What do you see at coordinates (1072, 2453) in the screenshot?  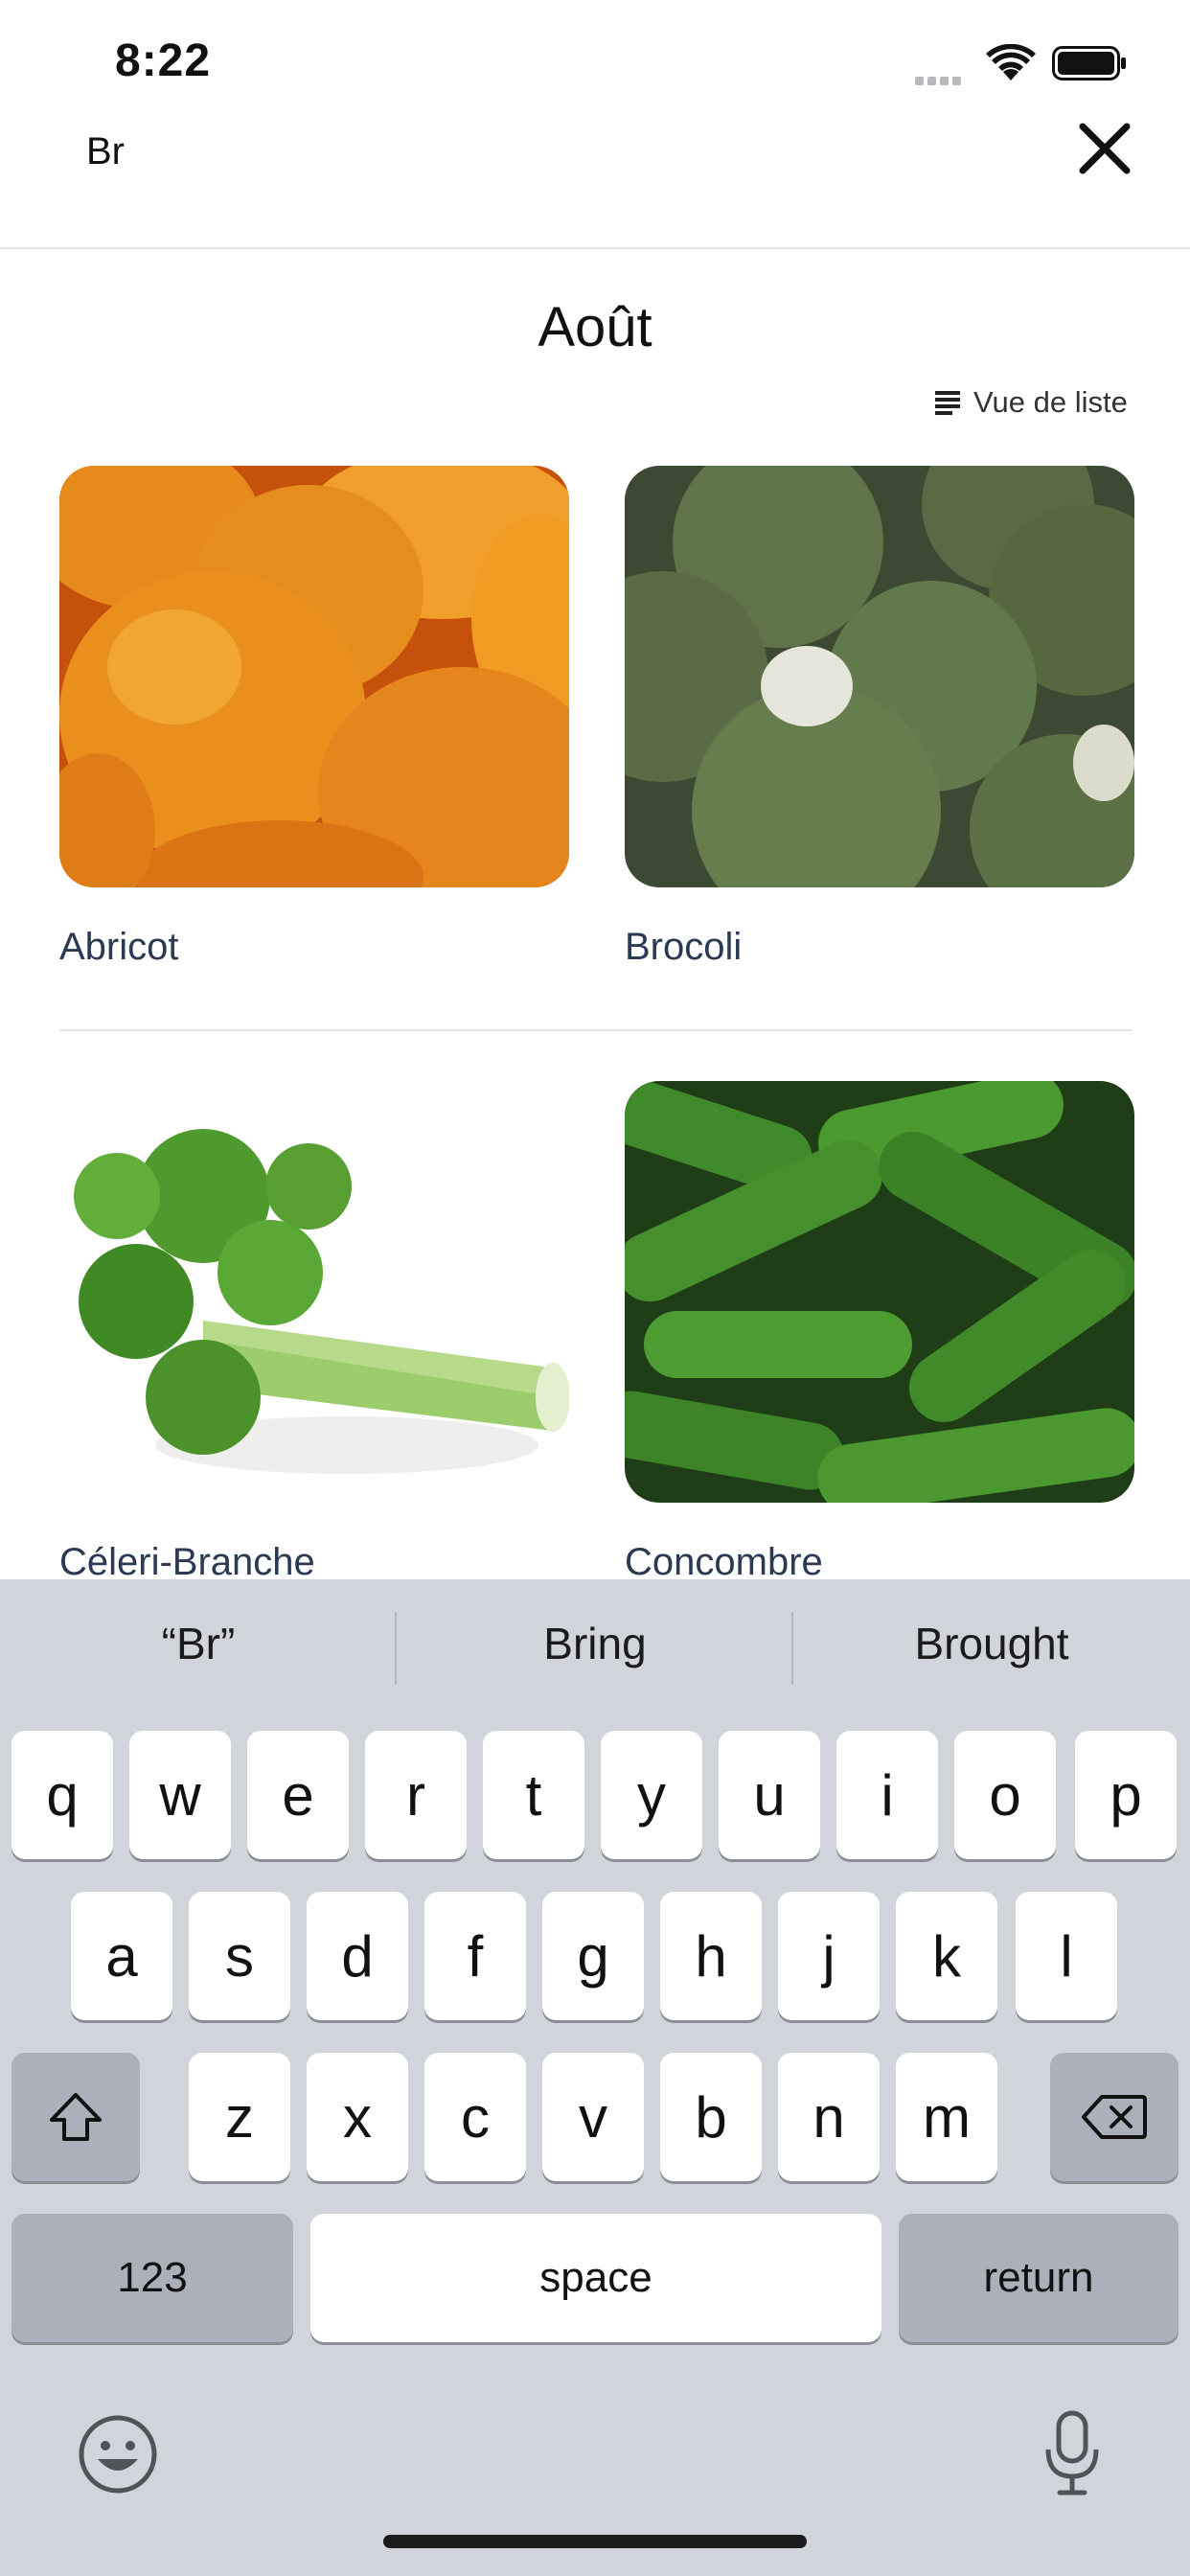 I see `microphone-icon` at bounding box center [1072, 2453].